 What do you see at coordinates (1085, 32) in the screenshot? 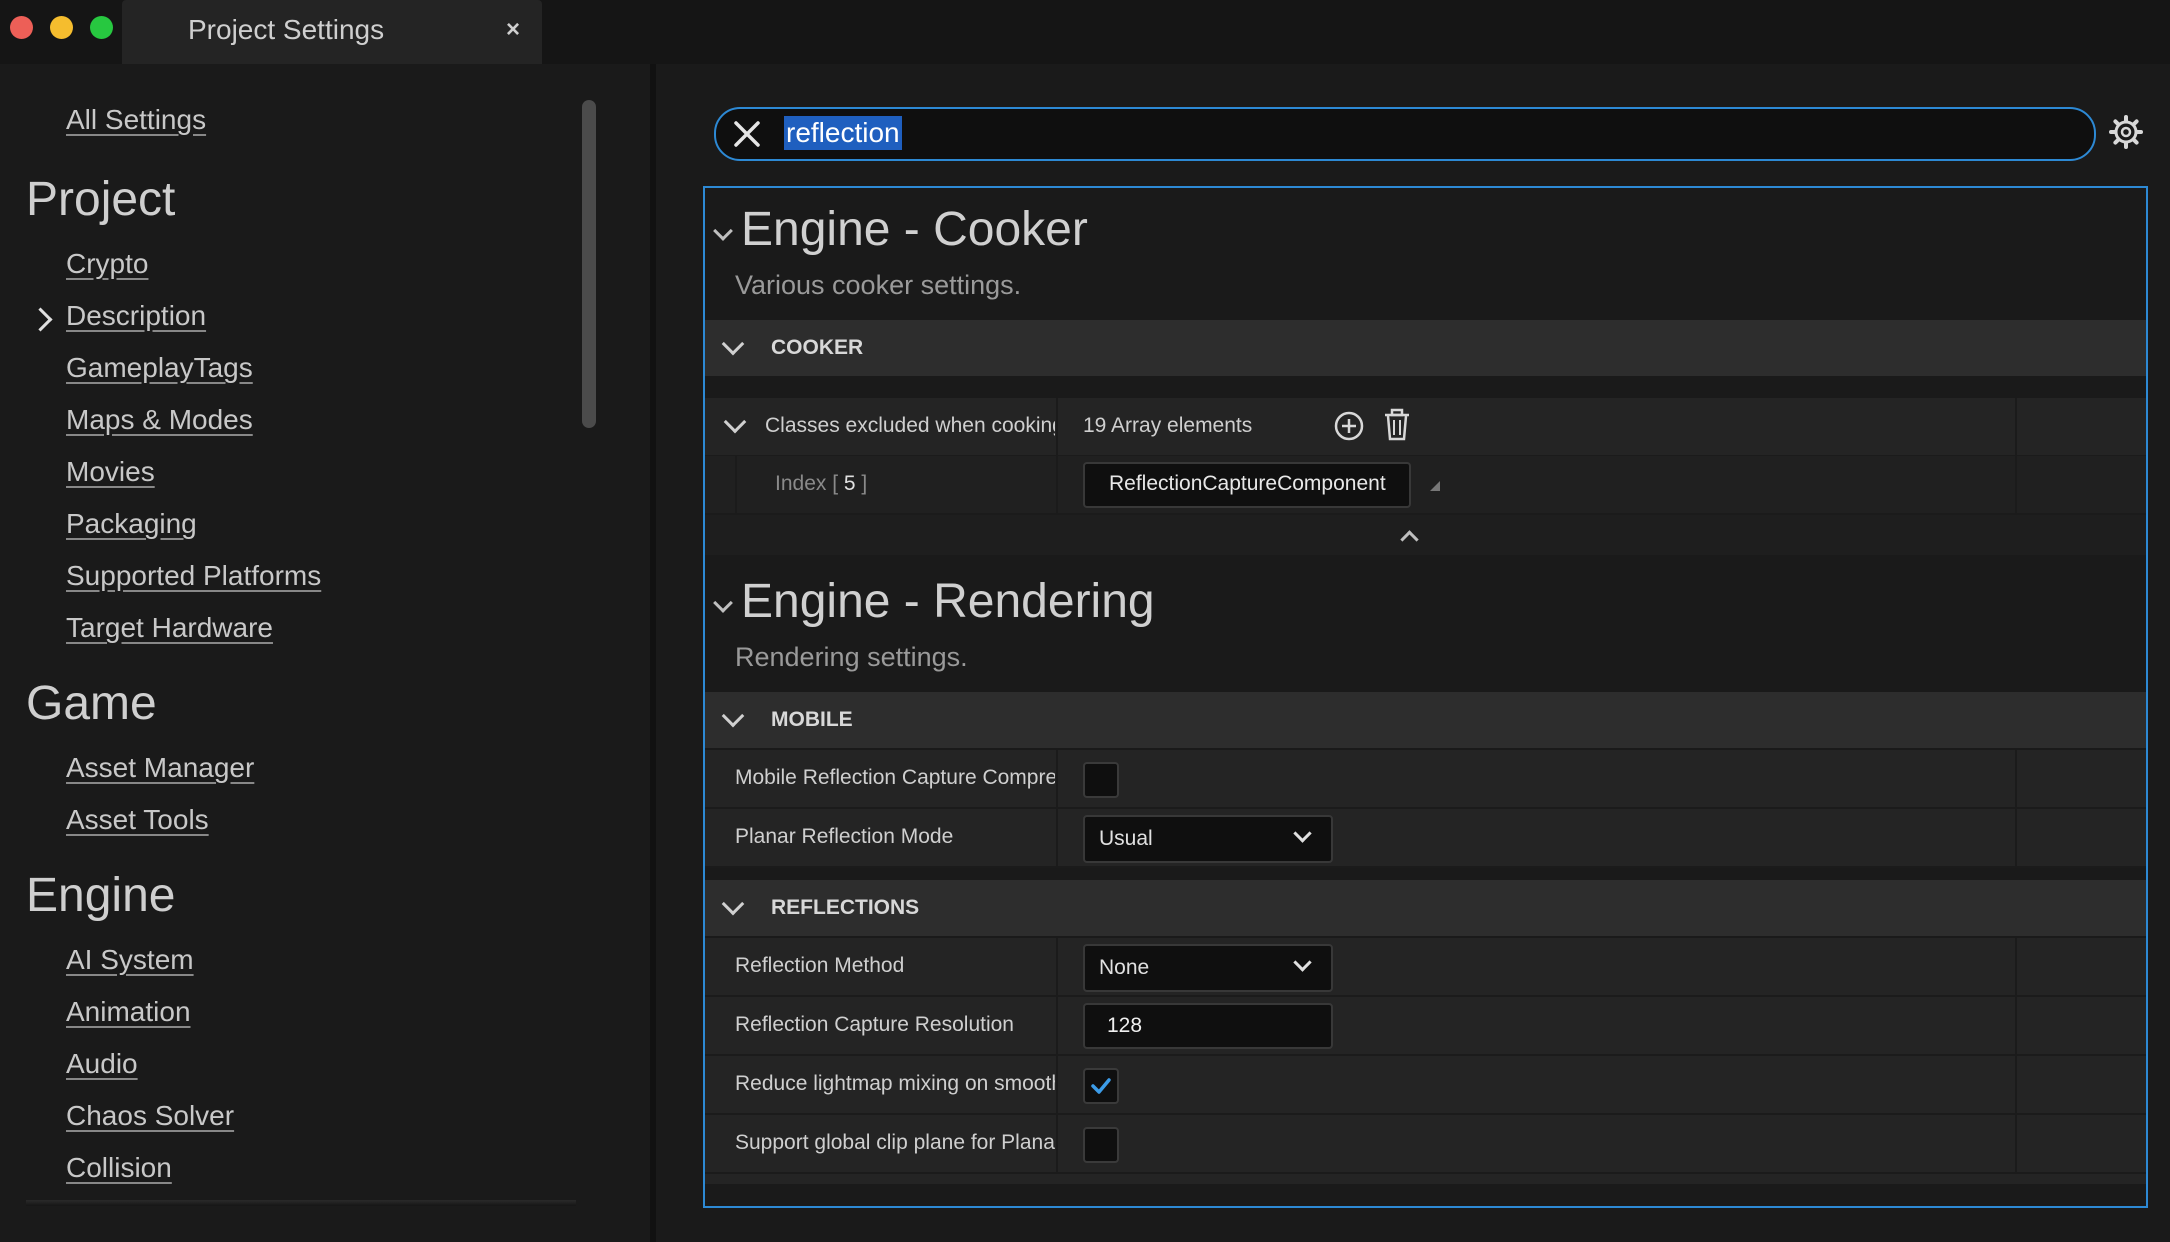
I see `title-bar: Project Settings ×` at bounding box center [1085, 32].